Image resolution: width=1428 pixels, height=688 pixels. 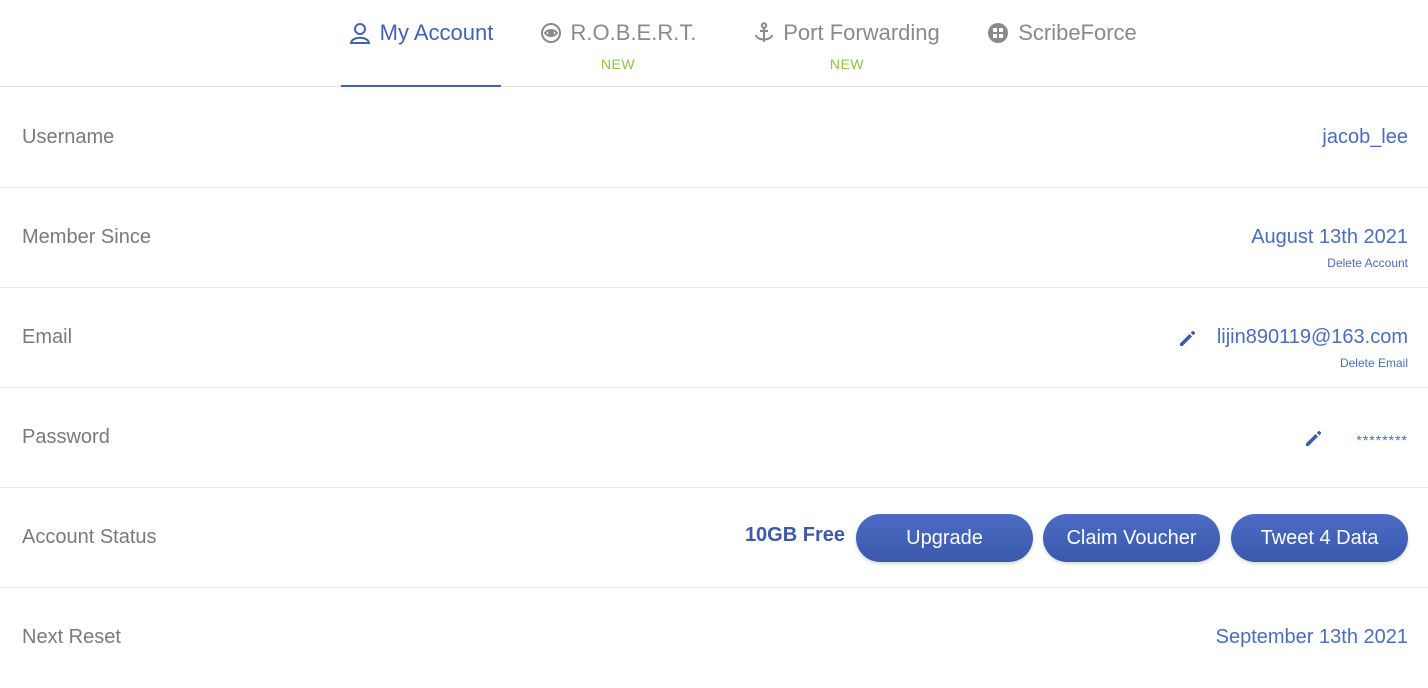 What do you see at coordinates (714, 138) in the screenshot?
I see `username-row: Username jacob_lee` at bounding box center [714, 138].